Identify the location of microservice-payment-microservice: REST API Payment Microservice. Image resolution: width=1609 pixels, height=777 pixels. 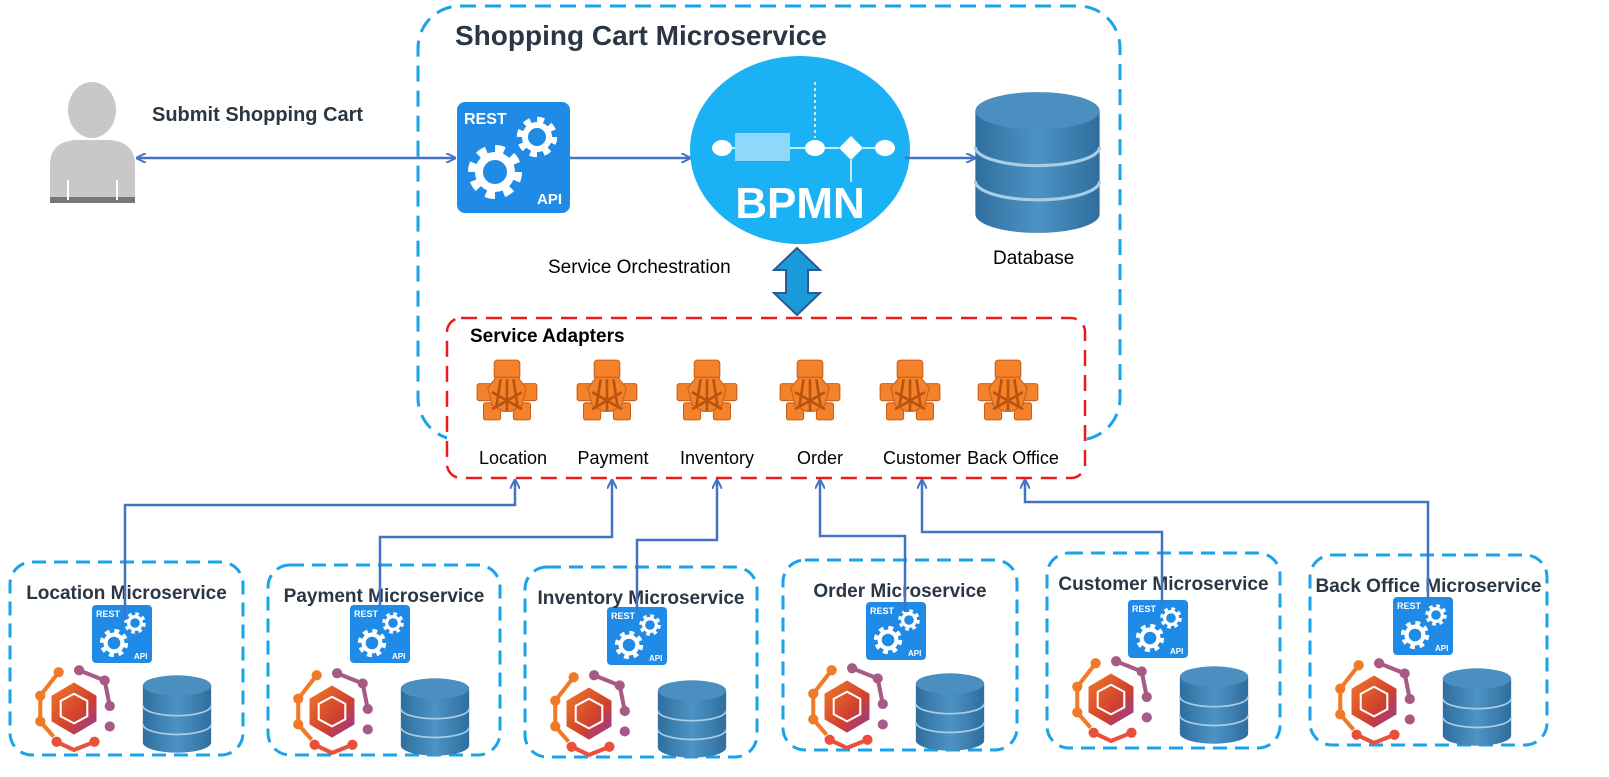
(384, 660).